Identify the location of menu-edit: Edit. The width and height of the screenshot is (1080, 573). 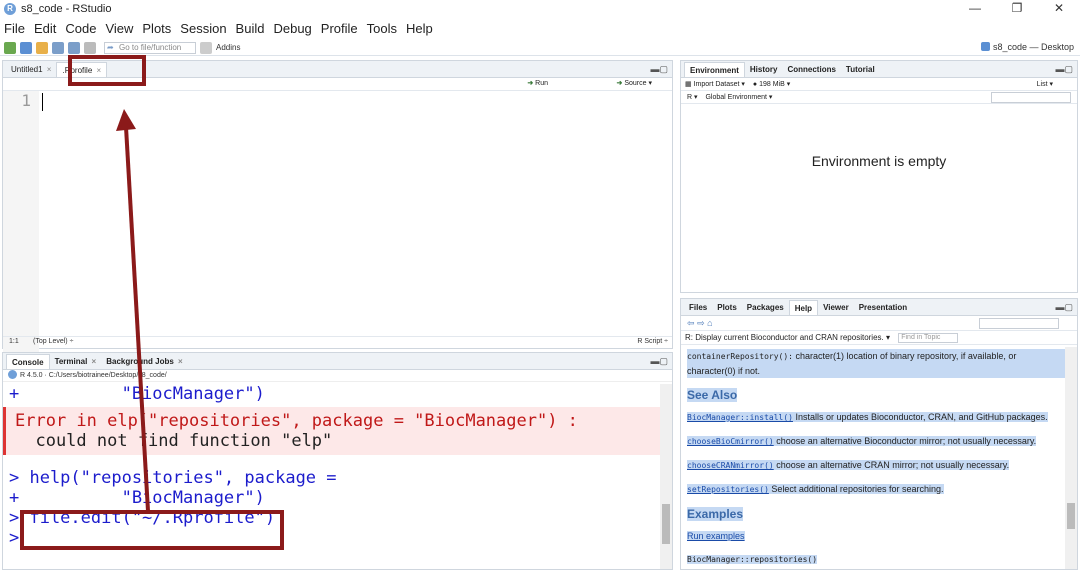
(45, 28).